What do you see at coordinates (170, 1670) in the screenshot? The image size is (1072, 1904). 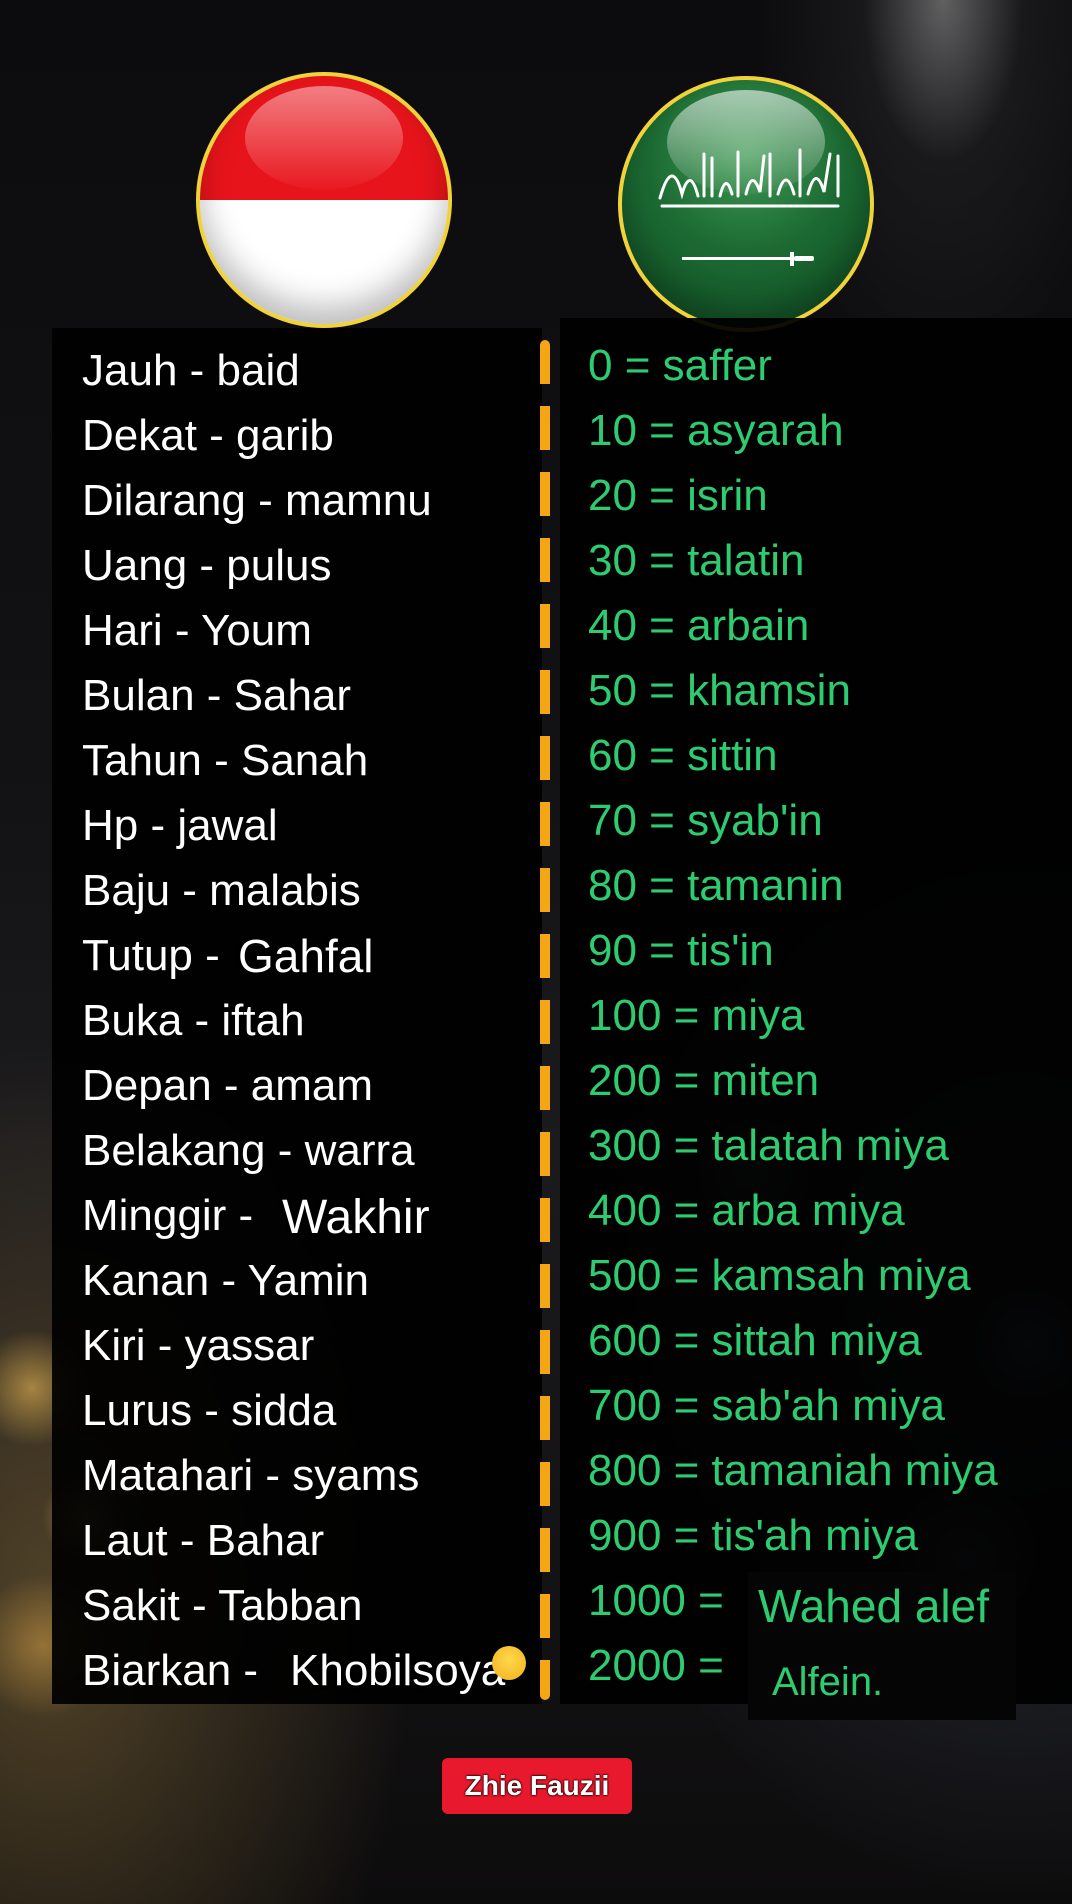 I see `vocab-row: Biarkan -` at bounding box center [170, 1670].